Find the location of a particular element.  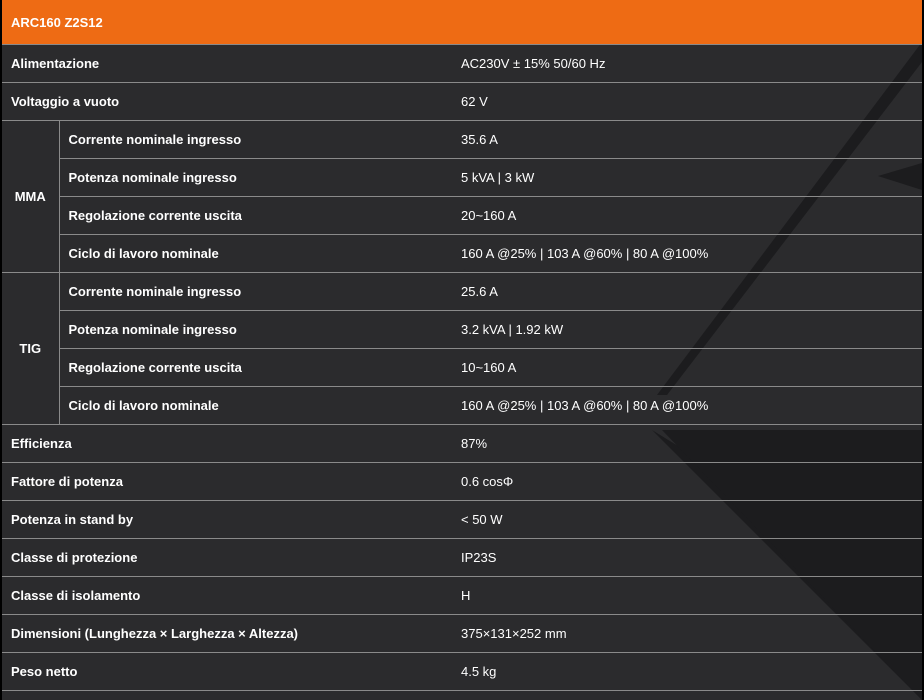

table-row: Classe di protezione IP23S is located at coordinates (462, 557).